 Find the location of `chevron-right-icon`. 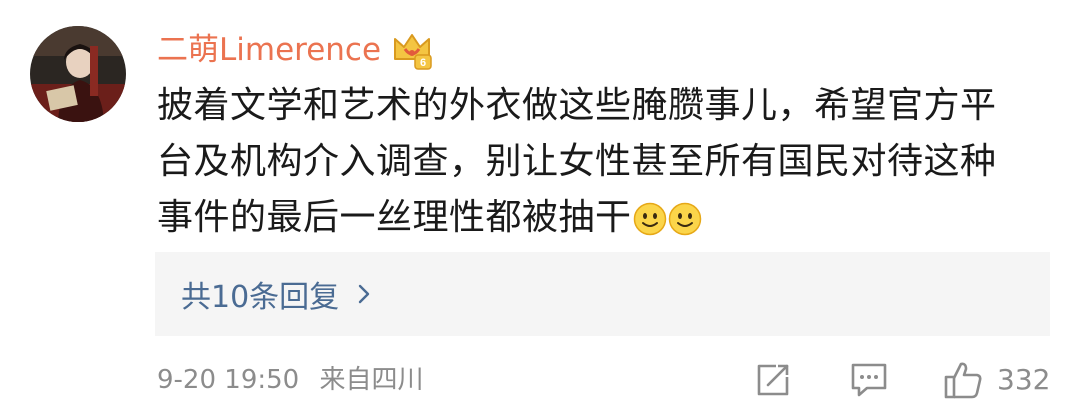

chevron-right-icon is located at coordinates (364, 294).